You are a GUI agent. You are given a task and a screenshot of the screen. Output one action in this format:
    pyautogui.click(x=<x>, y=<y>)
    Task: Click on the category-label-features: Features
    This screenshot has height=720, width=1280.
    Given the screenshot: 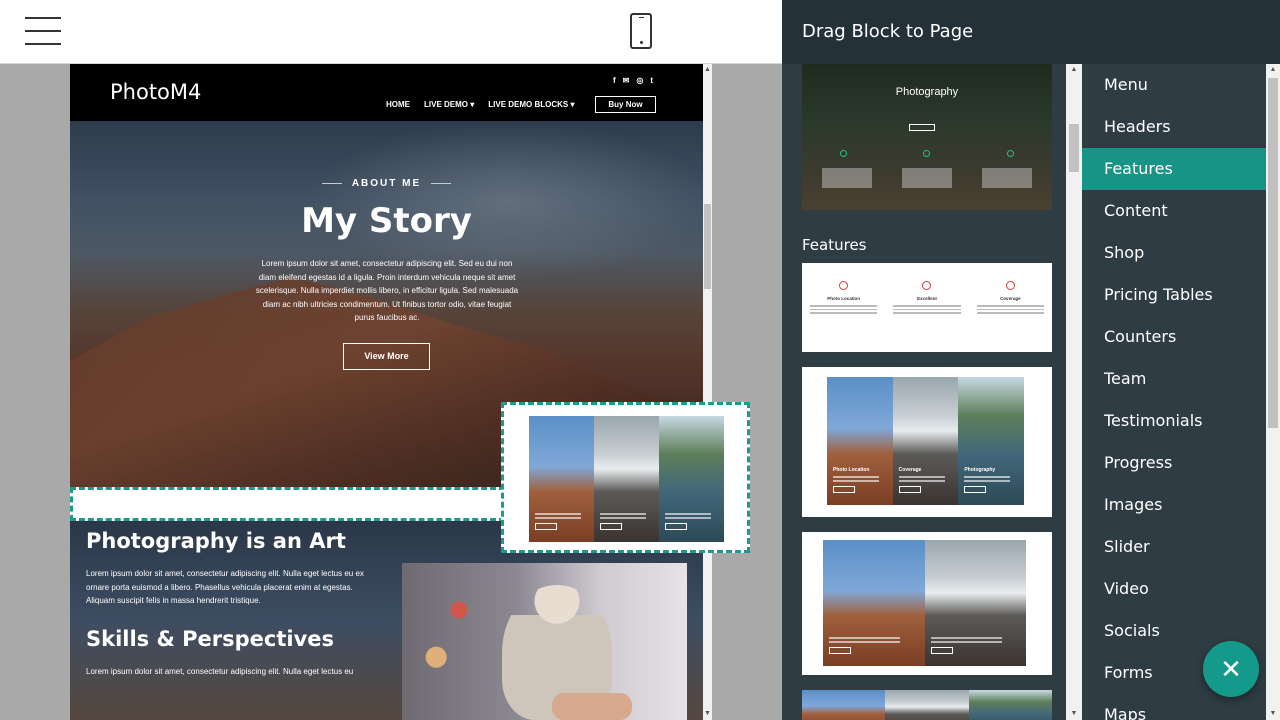 What is the action you would take?
    pyautogui.click(x=834, y=245)
    